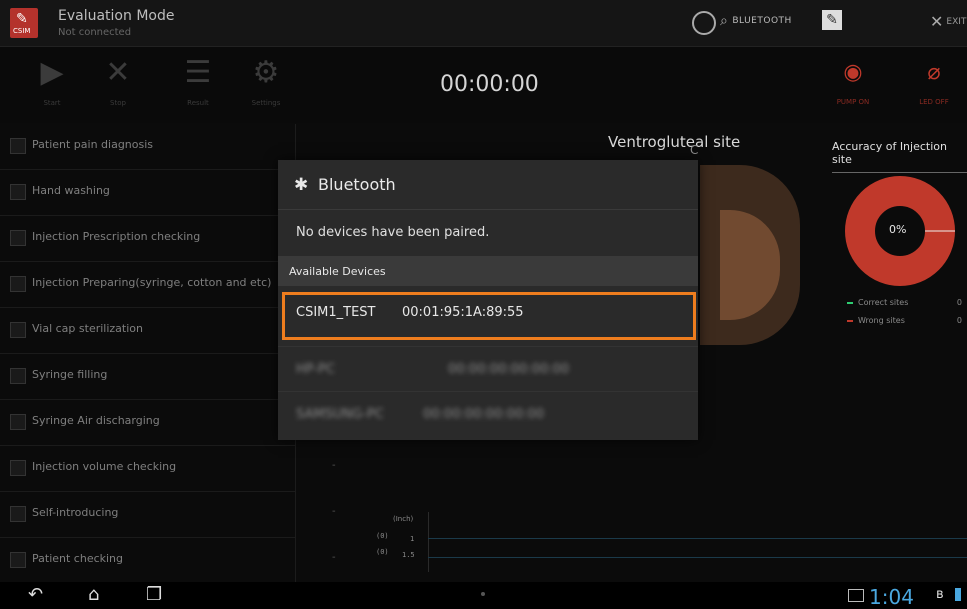  Describe the element at coordinates (70, 374) in the screenshot. I see `checklist-label: Syringe filling` at that location.